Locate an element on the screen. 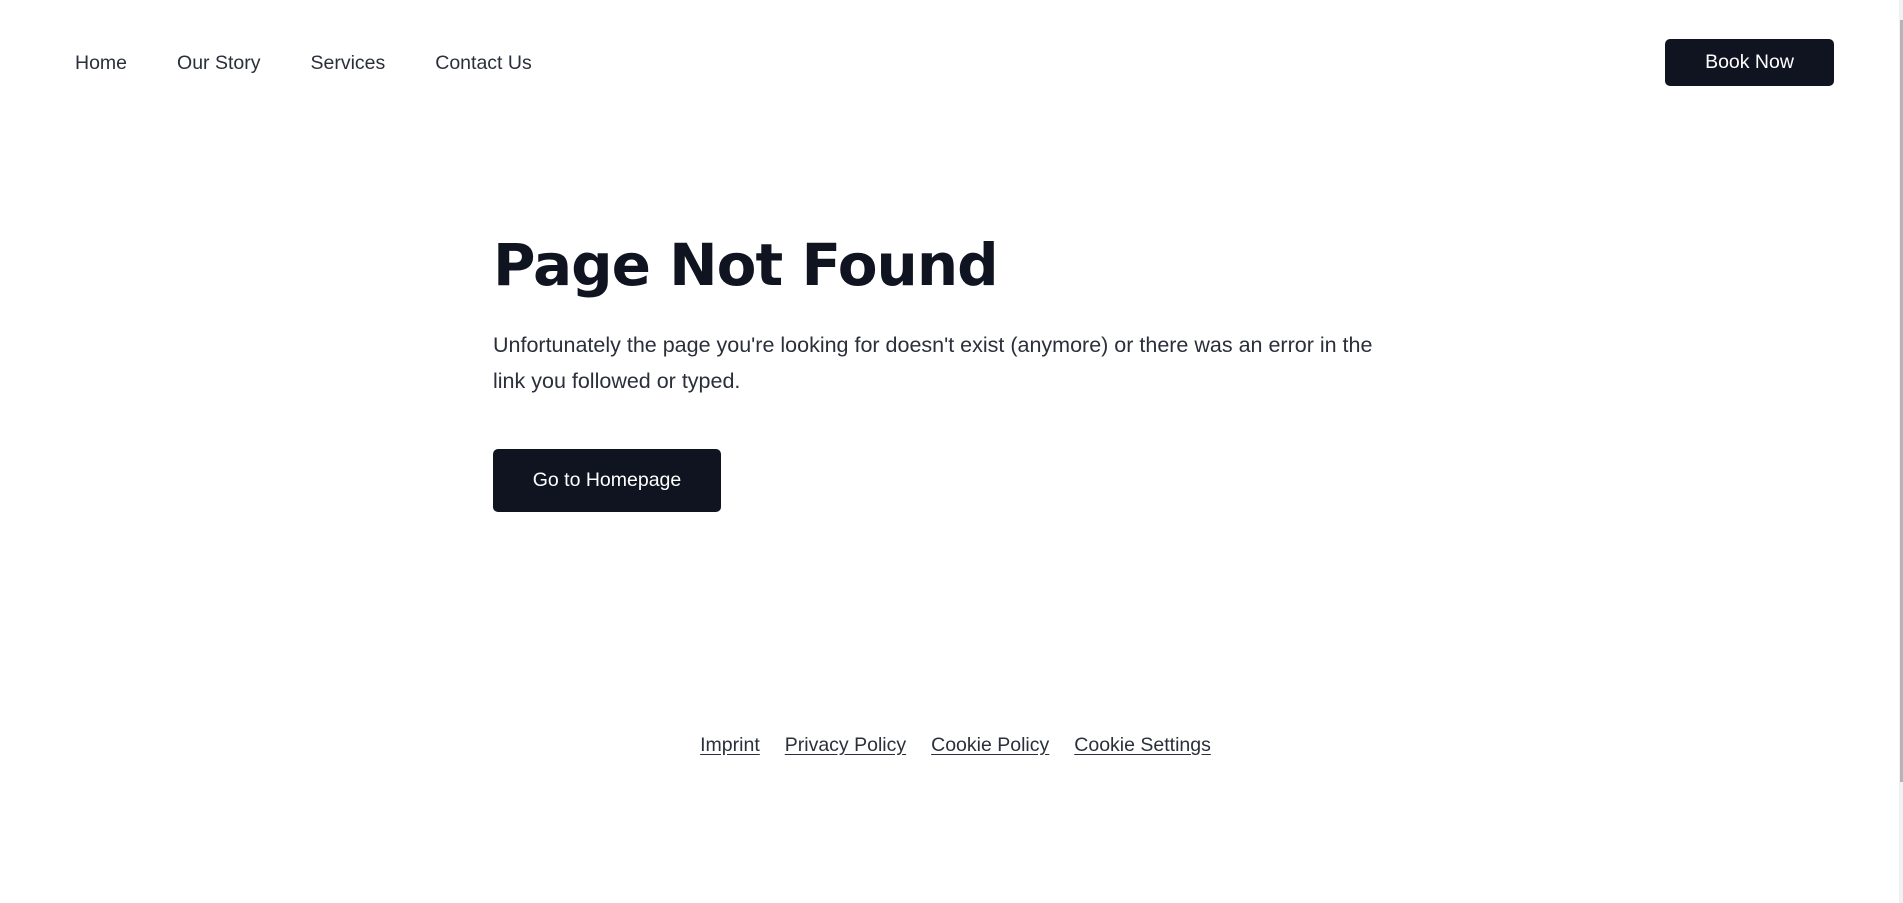  nav-link-contact-us: Contact Us is located at coordinates (483, 63).